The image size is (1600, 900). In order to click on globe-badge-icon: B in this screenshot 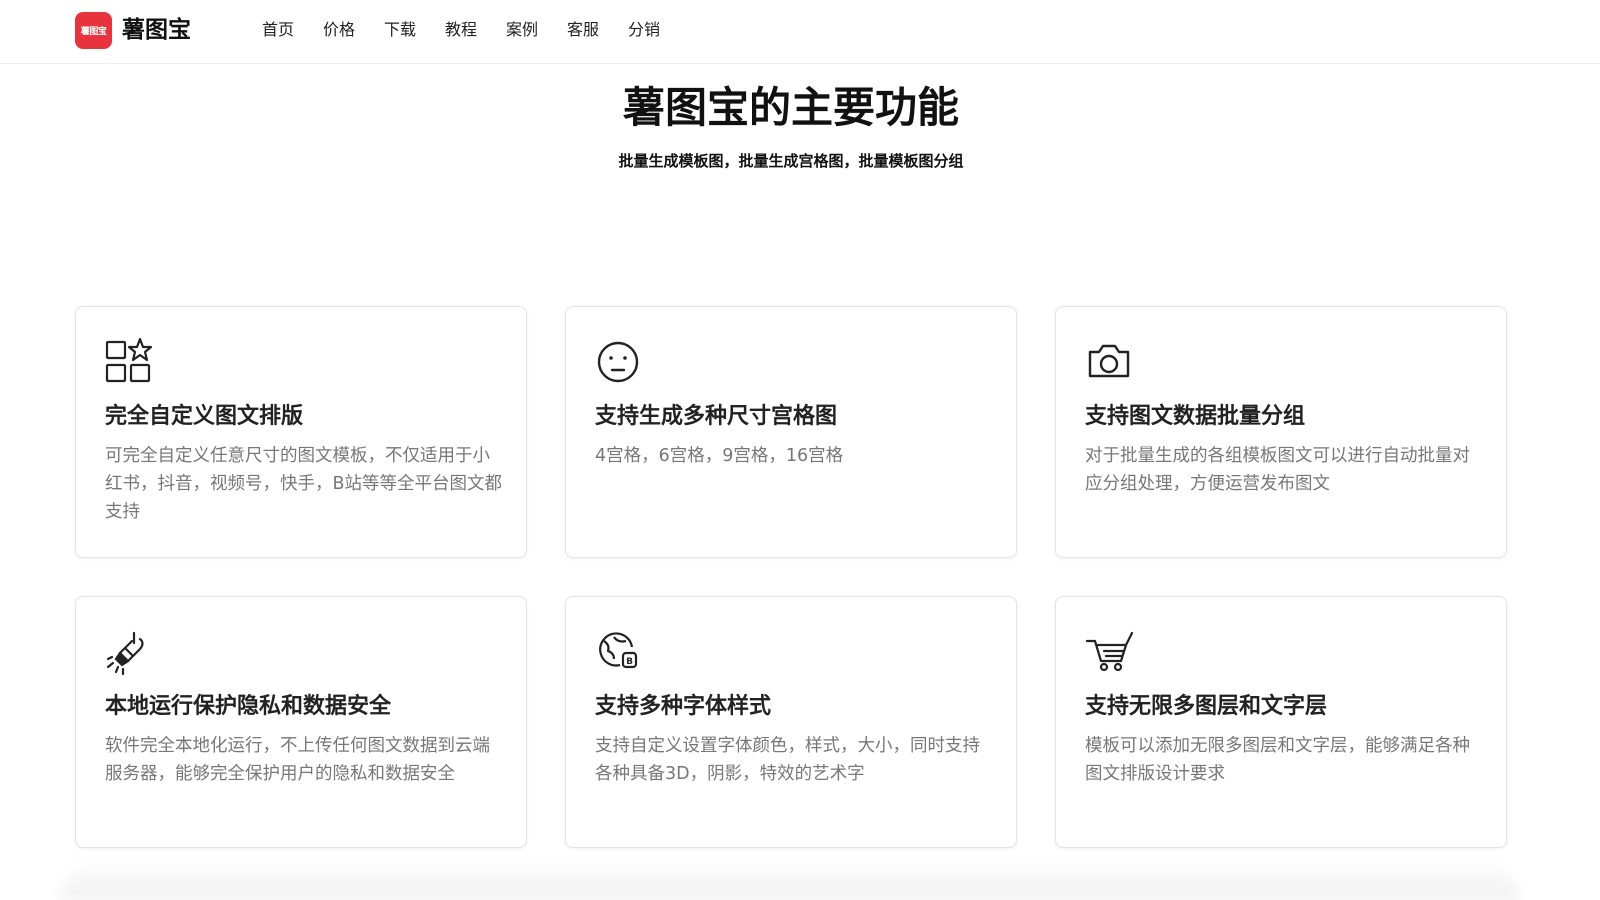, I will do `click(619, 652)`.